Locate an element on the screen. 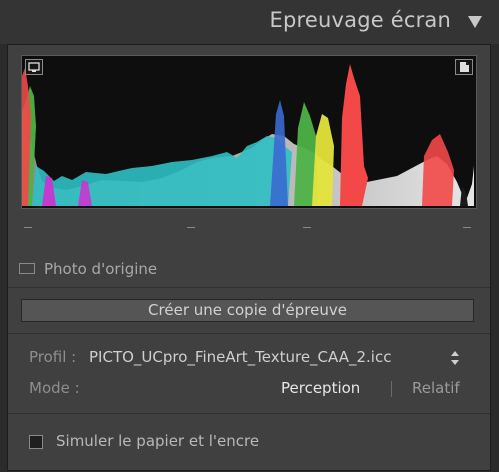 This screenshot has width=499, height=472. clipped-highlight is located at coordinates (464, 196).